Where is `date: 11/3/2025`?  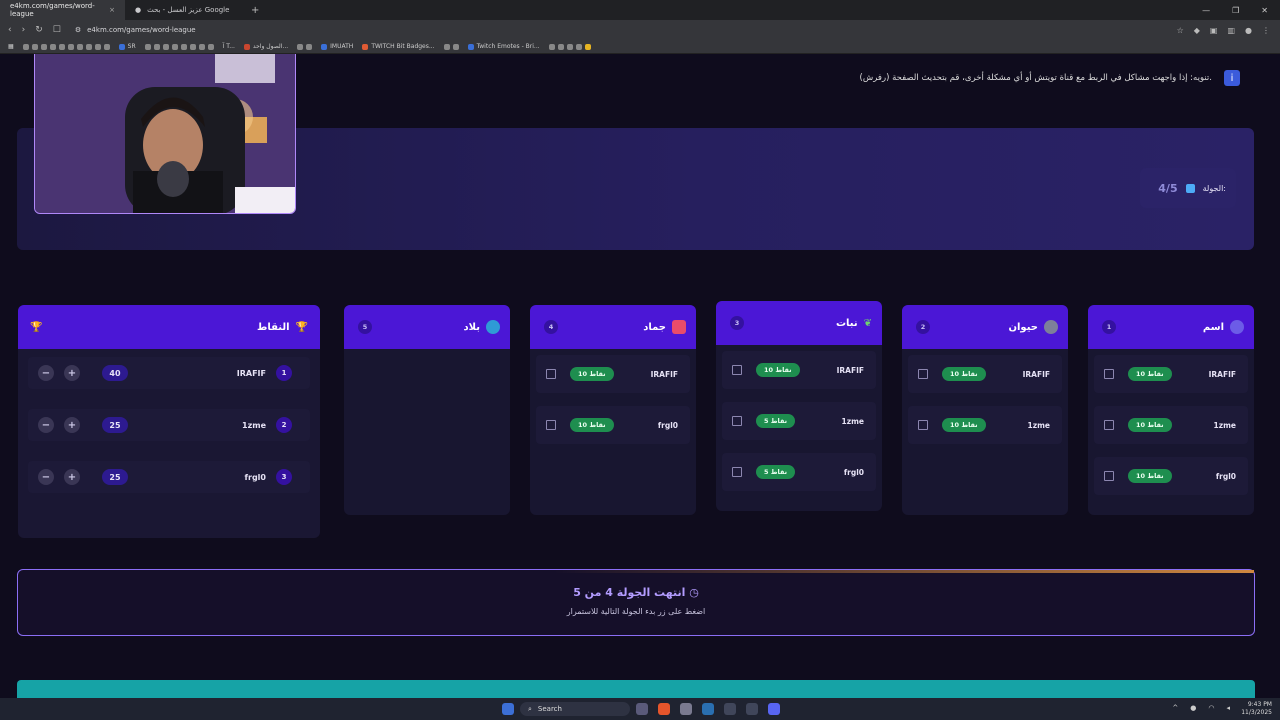 date: 11/3/2025 is located at coordinates (1256, 712).